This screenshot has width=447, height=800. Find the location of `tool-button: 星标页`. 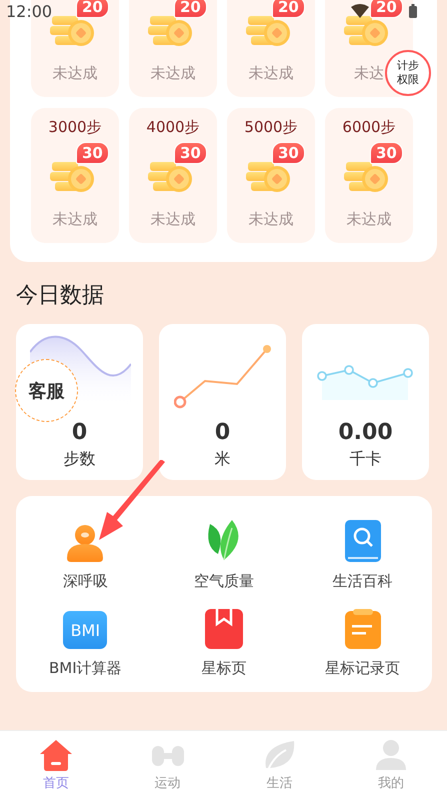

tool-button: 星标页 is located at coordinates (223, 668).